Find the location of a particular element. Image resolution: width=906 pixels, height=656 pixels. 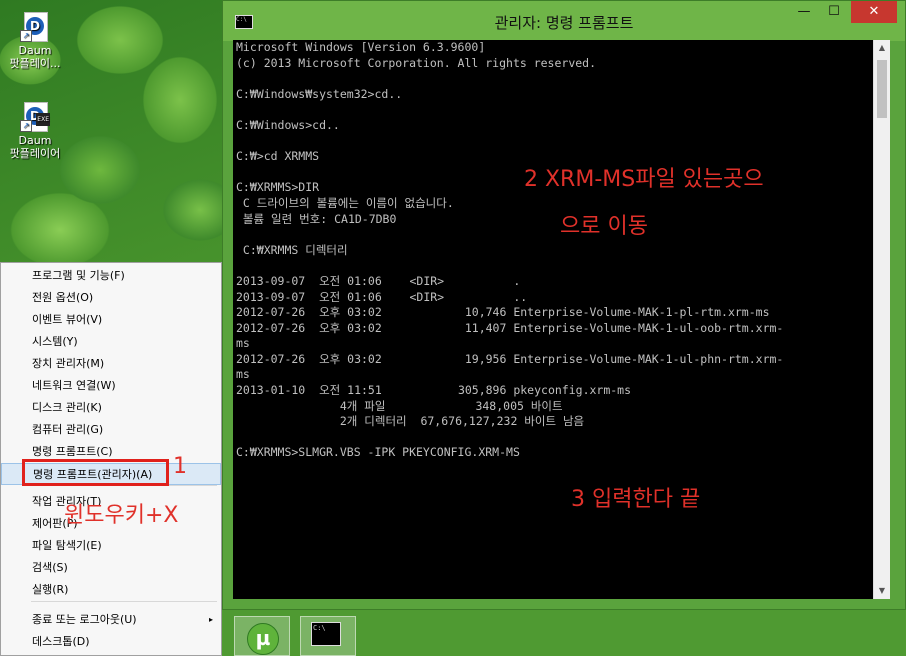

menu-item: 프로그램 및 기능(F) is located at coordinates (111, 276).